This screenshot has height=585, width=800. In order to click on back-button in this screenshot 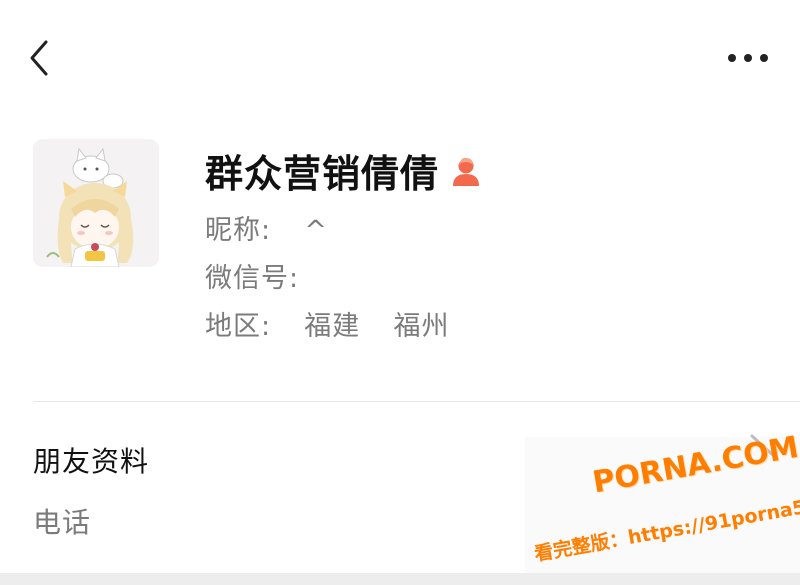, I will do `click(42, 58)`.